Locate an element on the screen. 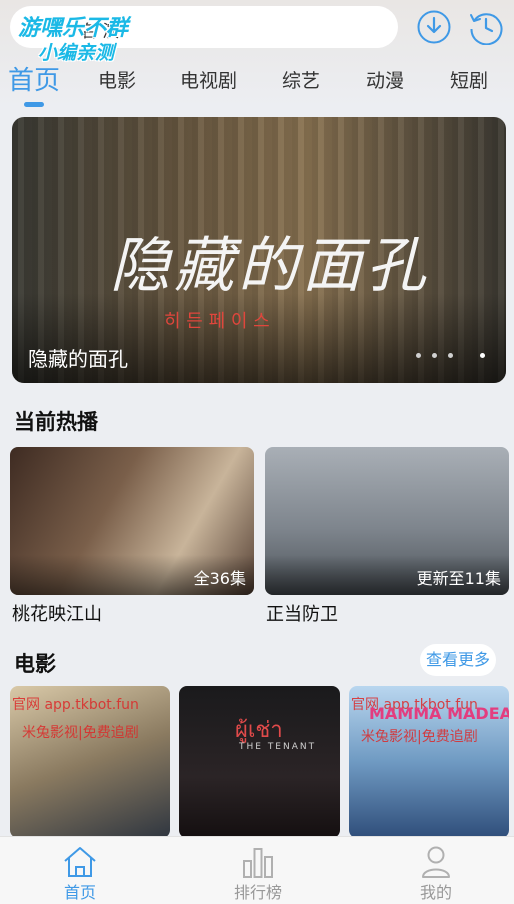  show-title: 正当防卫 is located at coordinates (302, 613).